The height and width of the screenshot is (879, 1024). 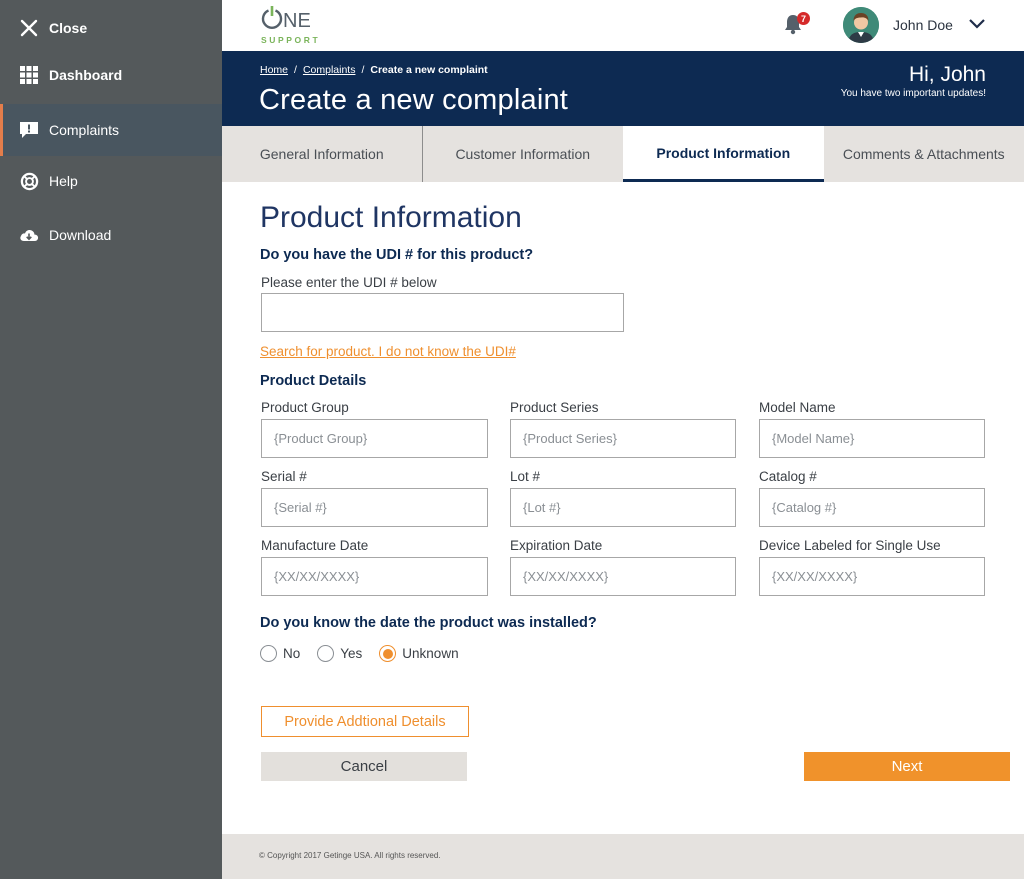 I want to click on breadcrumb-current: Create a new complaint, so click(x=429, y=70).